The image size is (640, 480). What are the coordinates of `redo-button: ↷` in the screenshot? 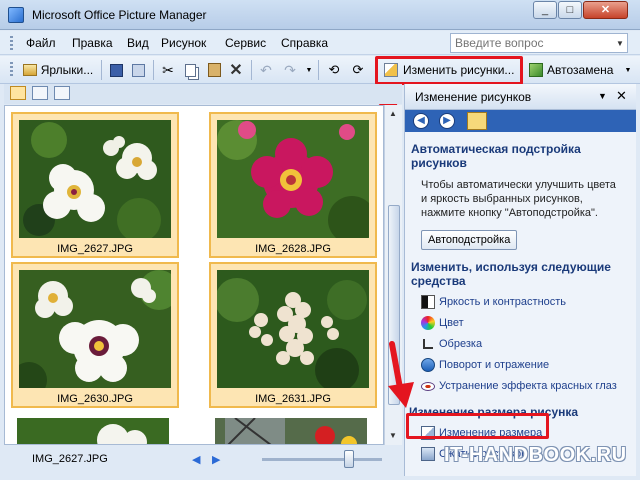 It's located at (290, 70).